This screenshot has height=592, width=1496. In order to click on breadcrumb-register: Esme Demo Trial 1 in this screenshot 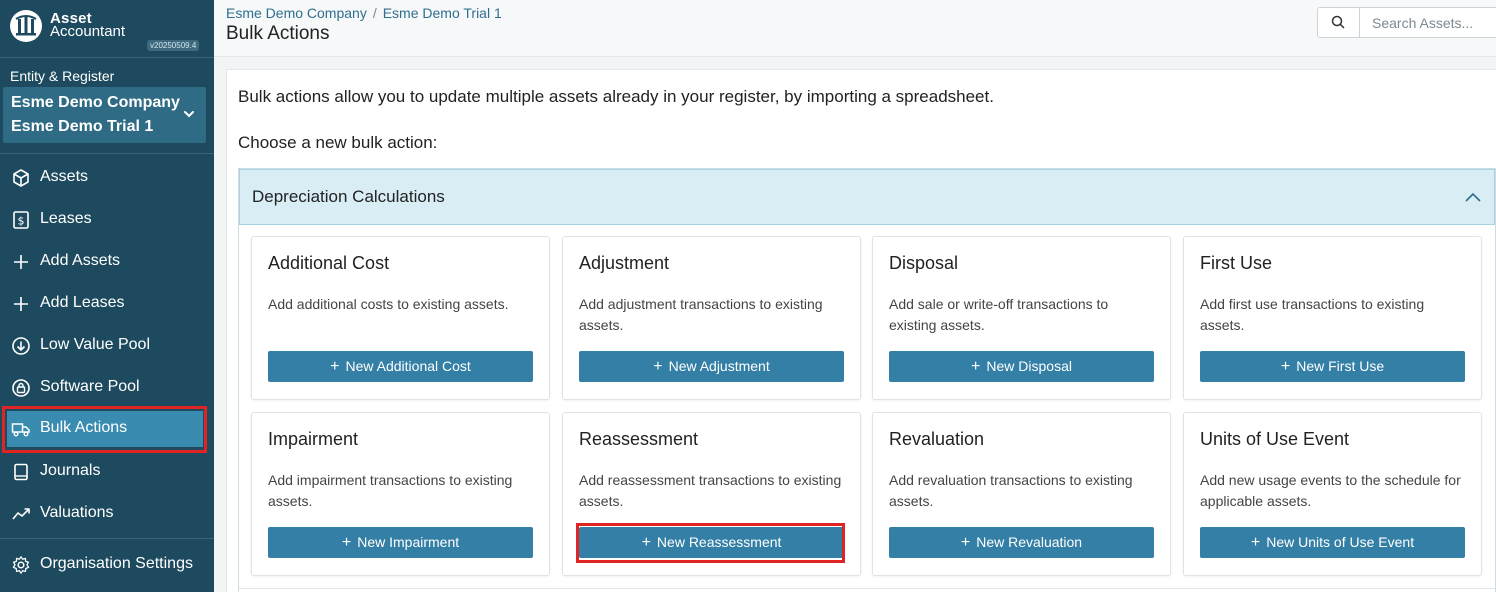, I will do `click(442, 13)`.